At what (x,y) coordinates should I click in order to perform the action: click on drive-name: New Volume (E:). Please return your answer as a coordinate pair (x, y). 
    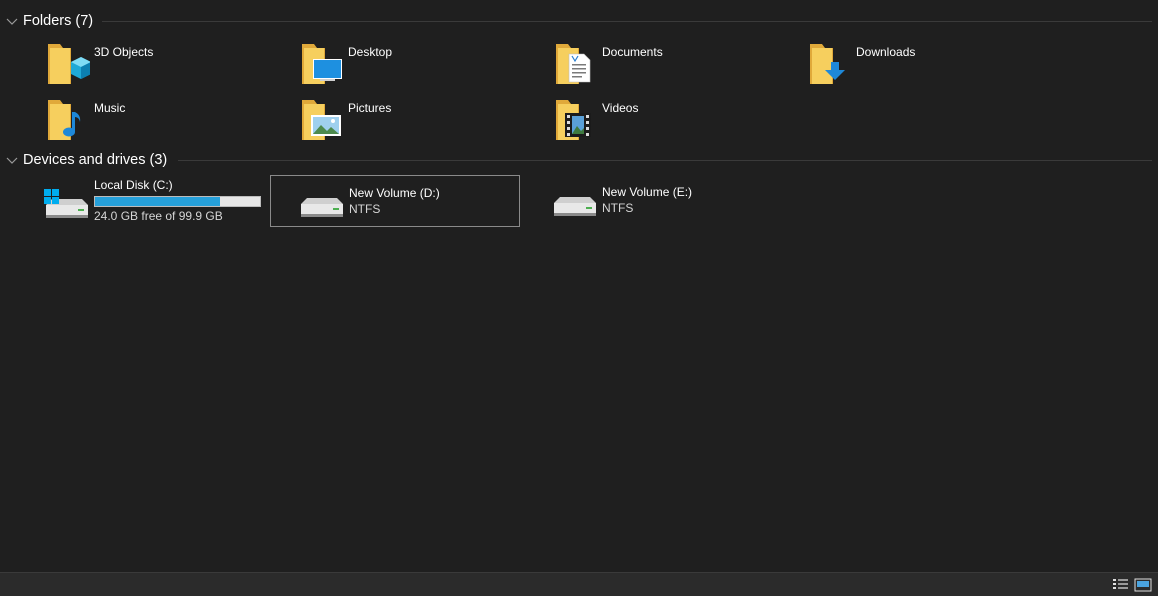
    Looking at the image, I should click on (647, 192).